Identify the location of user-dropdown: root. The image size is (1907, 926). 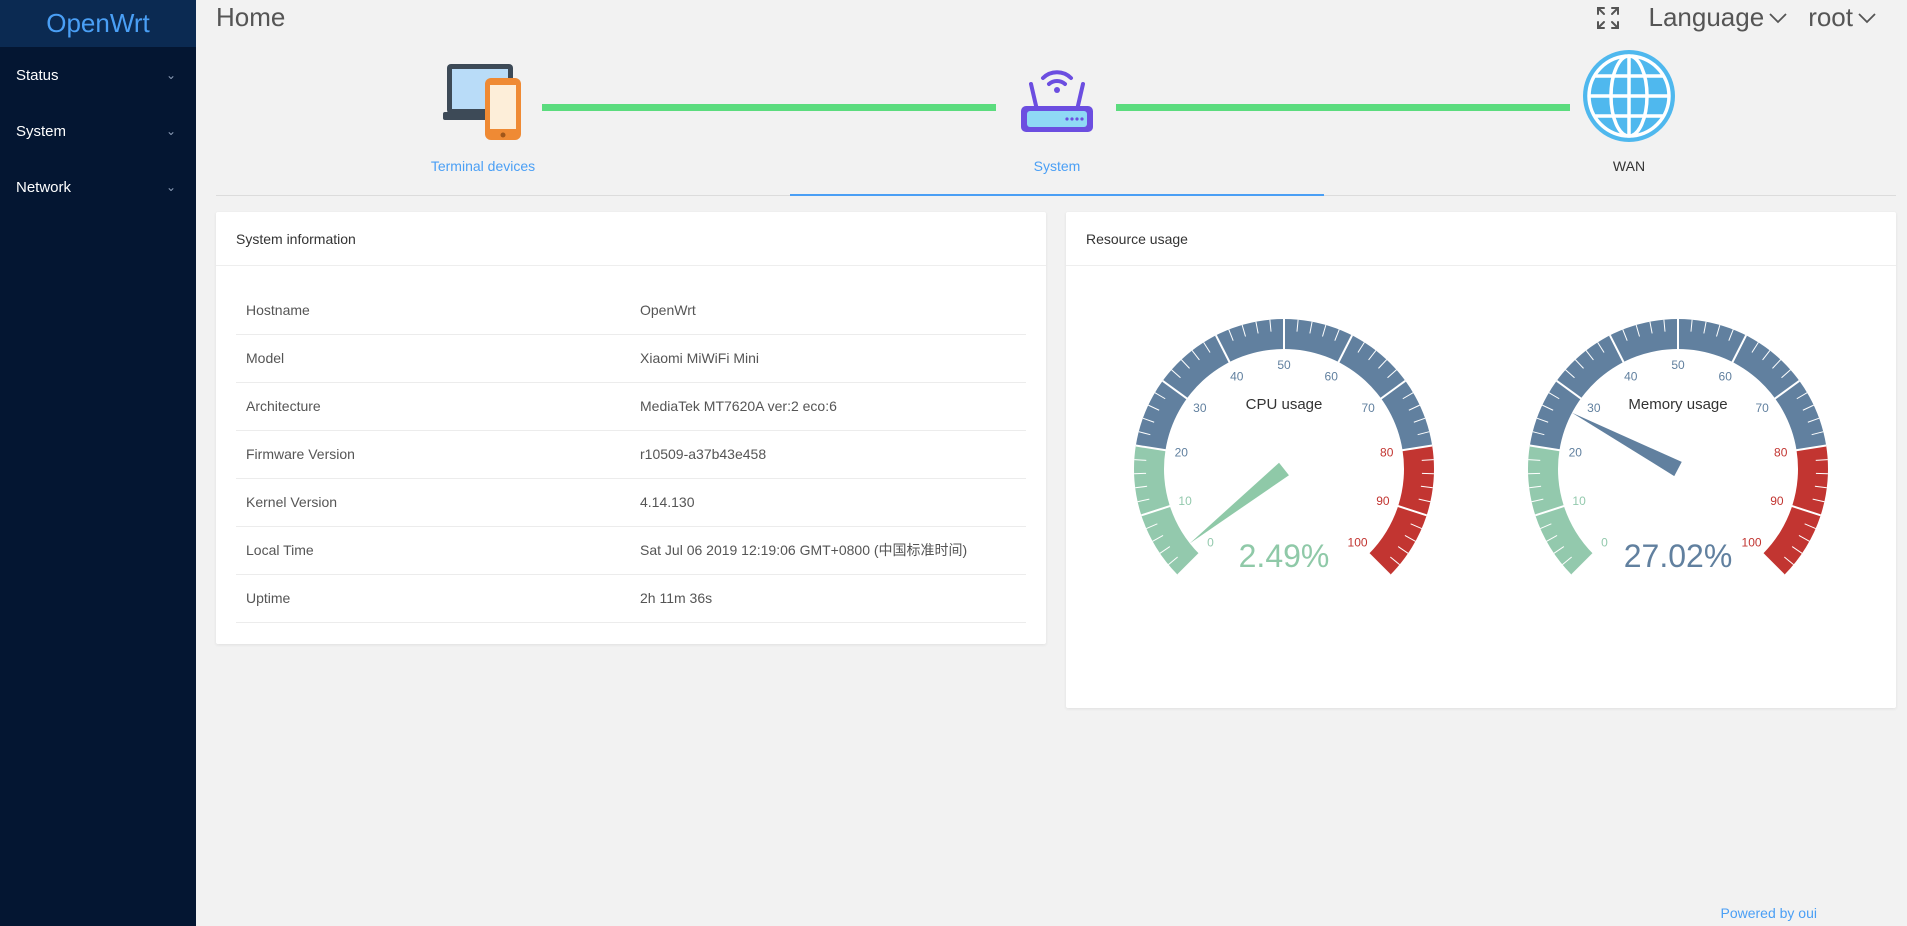
(1842, 17).